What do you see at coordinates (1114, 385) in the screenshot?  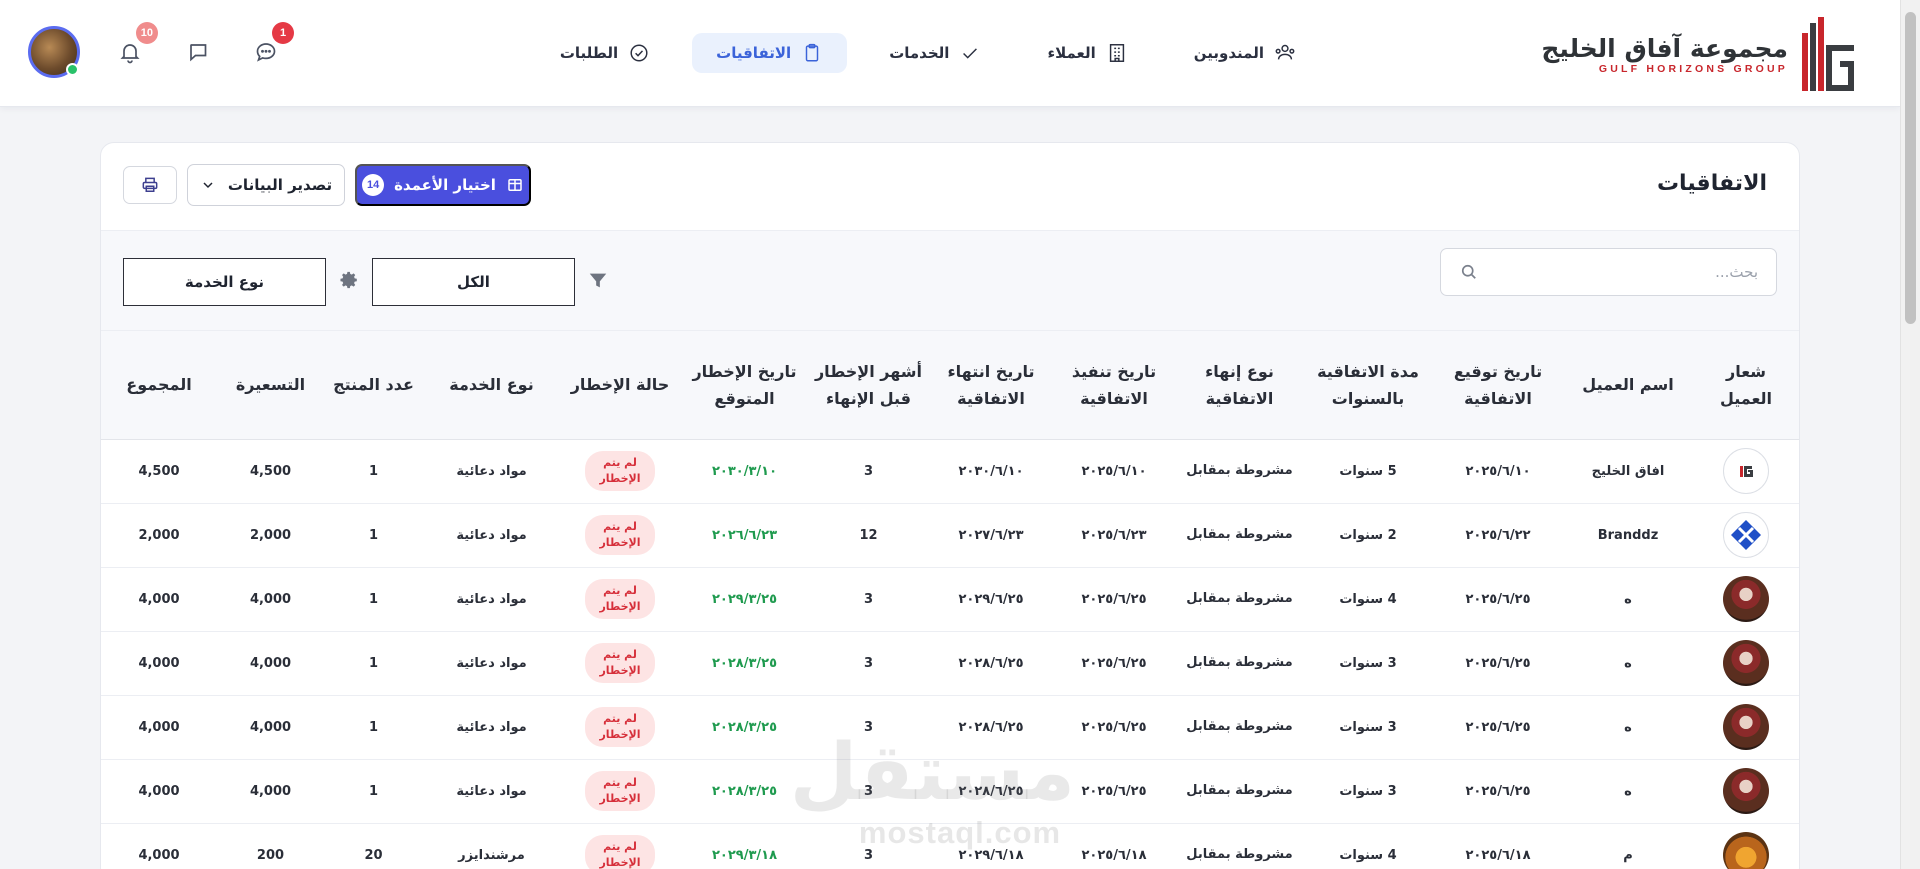 I see `column-header: تاريخ تنفيذ الاتفاقية` at bounding box center [1114, 385].